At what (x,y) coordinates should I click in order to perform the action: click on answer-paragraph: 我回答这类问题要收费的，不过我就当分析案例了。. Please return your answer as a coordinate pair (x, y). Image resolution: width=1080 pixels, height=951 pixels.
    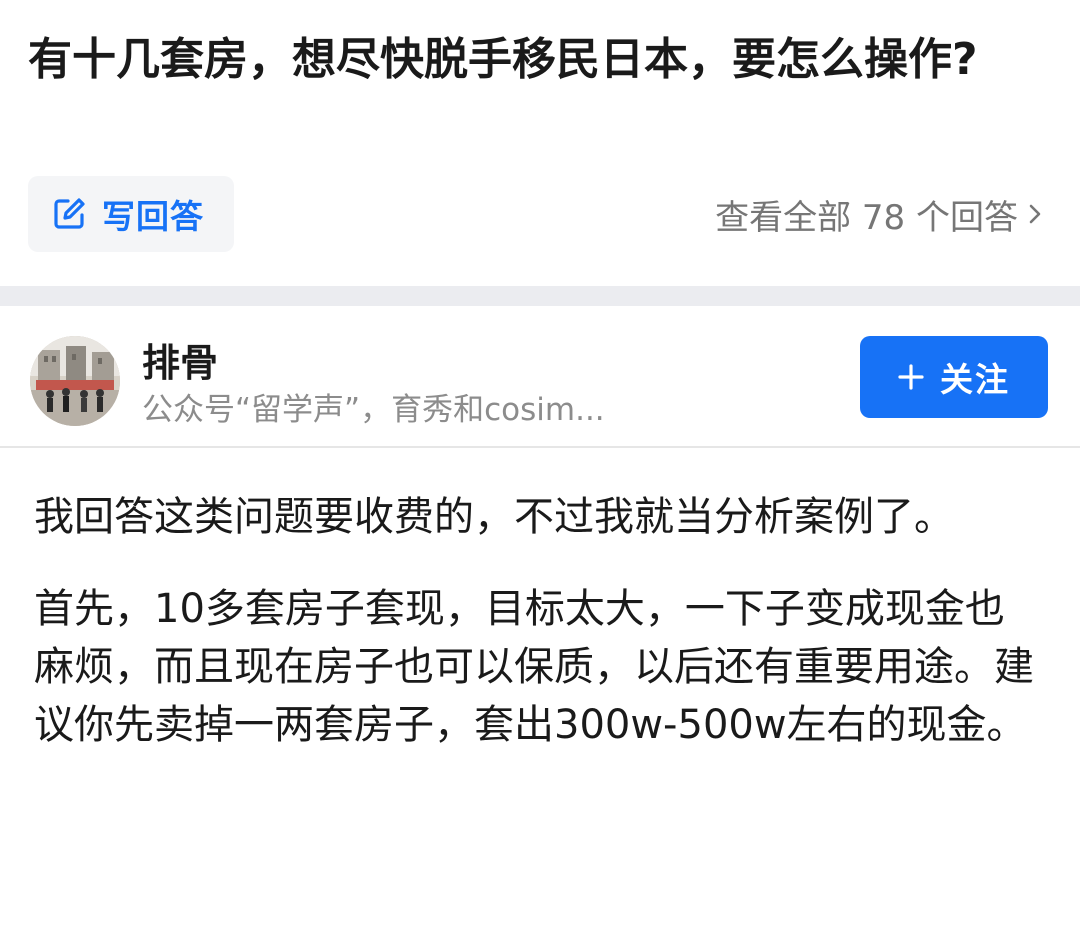
    Looking at the image, I should click on (494, 517).